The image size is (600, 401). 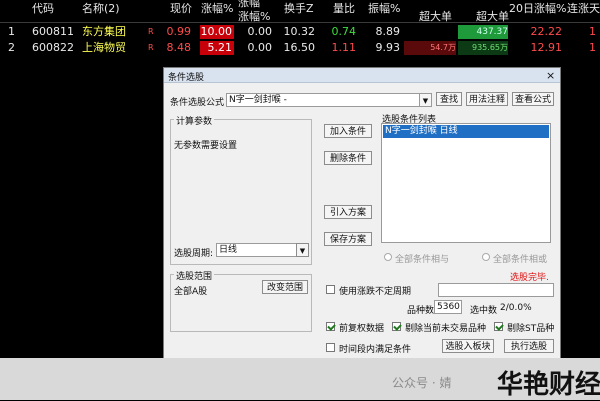 I want to click on use-uncertain-period-checkbox, so click(x=330, y=289).